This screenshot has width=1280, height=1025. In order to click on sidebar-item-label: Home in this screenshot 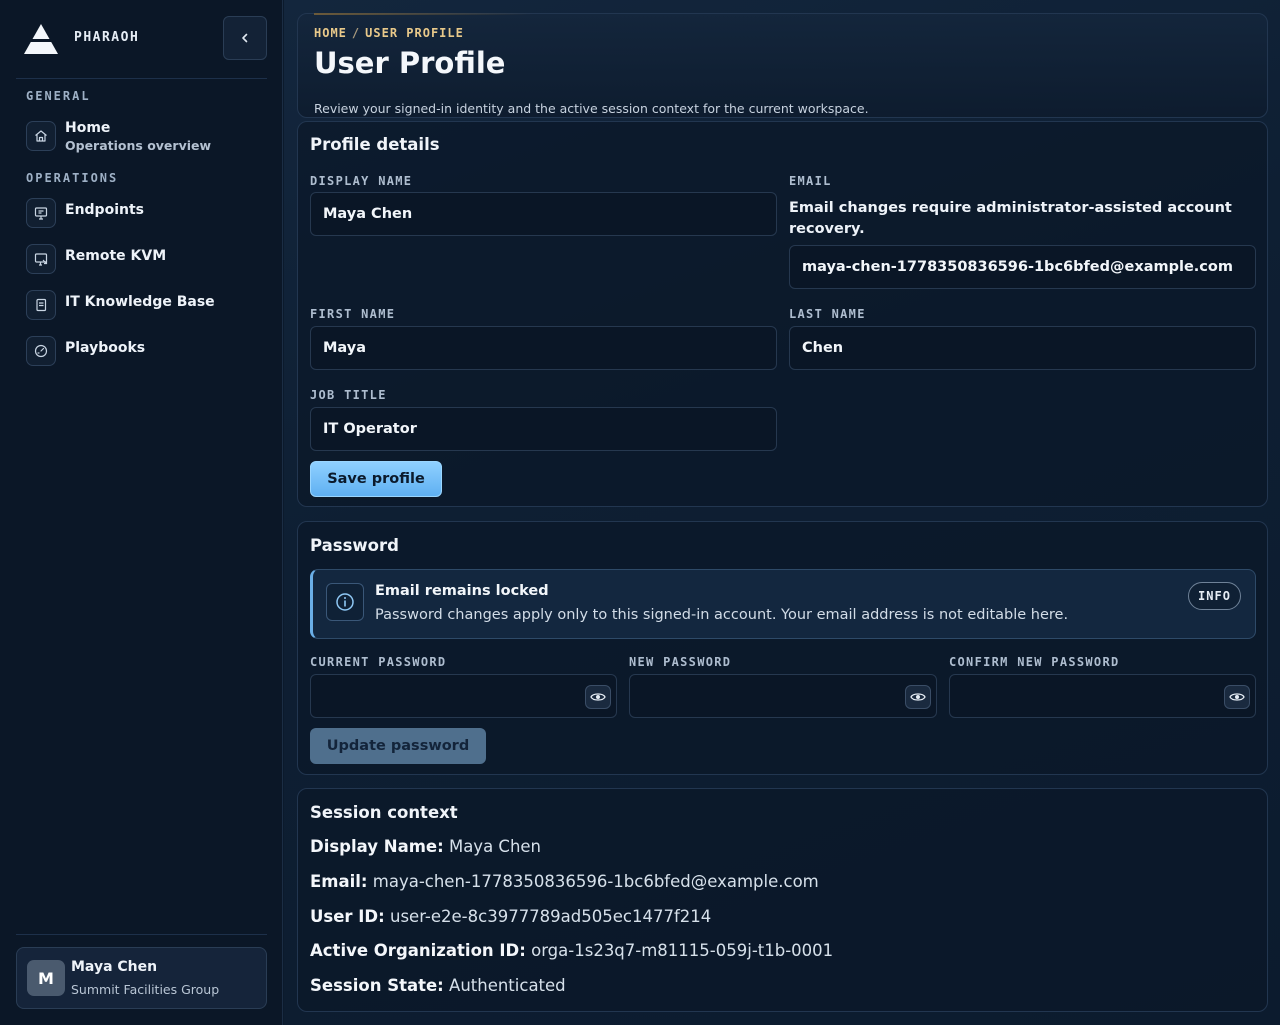, I will do `click(88, 128)`.